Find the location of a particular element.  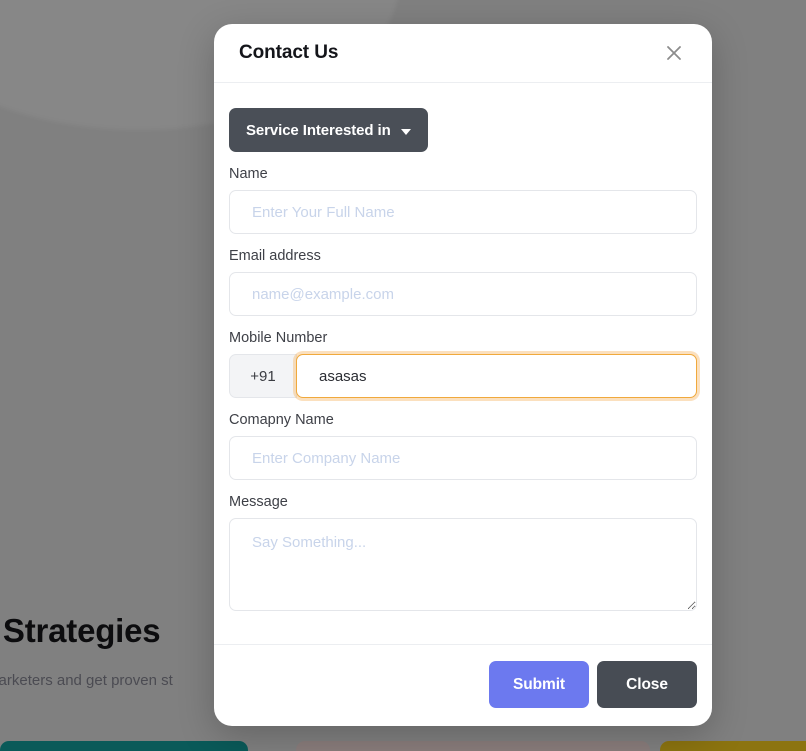

name-label: Name is located at coordinates (248, 174).